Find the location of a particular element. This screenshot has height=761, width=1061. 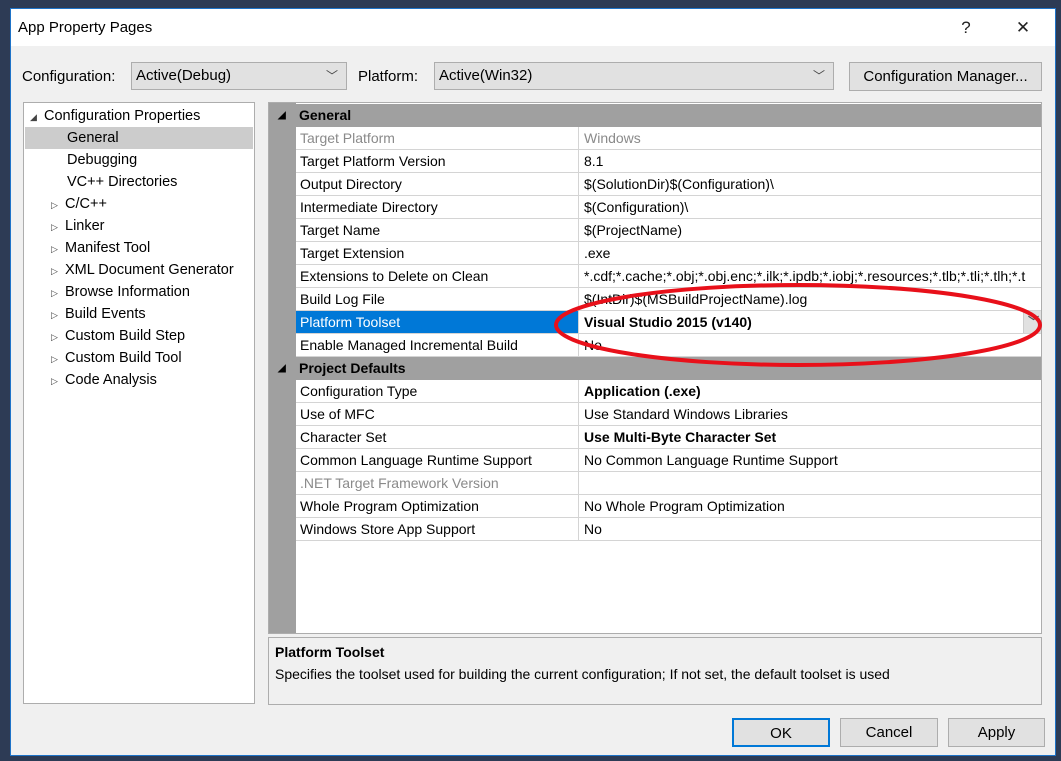

property-value: $(IntDir)$(MSBuildProjectName).log is located at coordinates (810, 299).